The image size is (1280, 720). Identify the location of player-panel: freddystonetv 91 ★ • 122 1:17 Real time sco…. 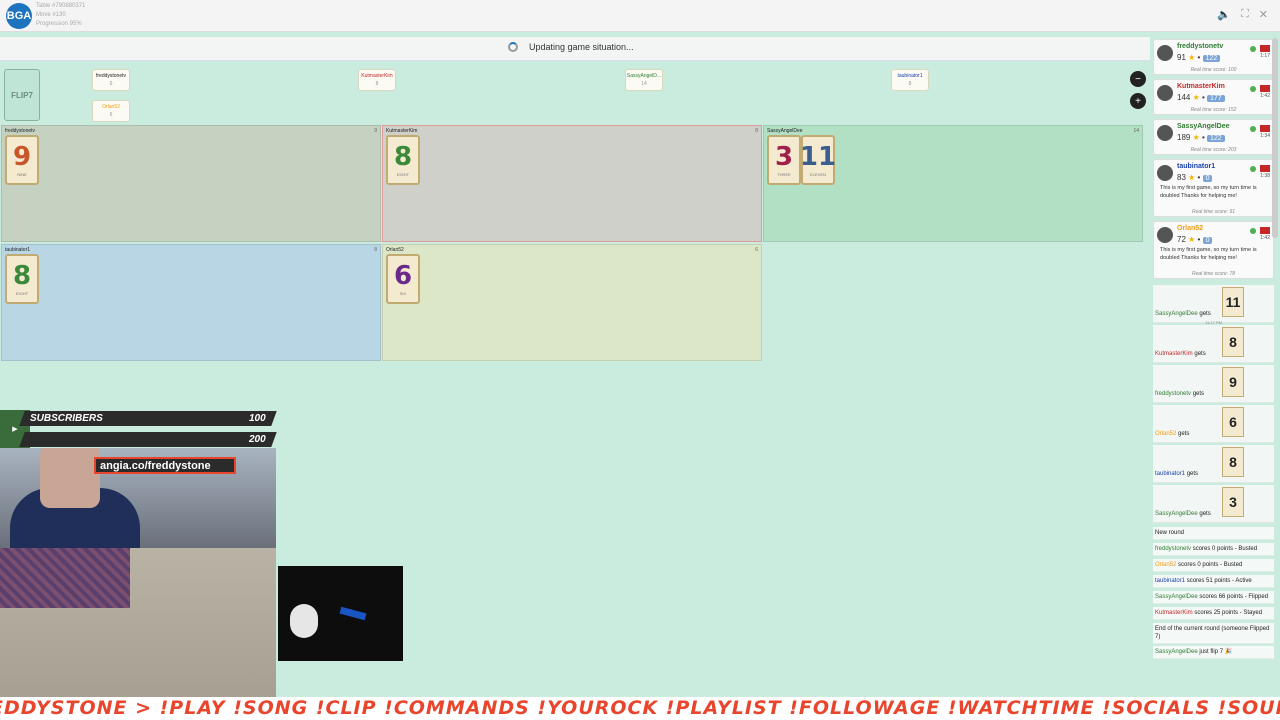
(1213, 57).